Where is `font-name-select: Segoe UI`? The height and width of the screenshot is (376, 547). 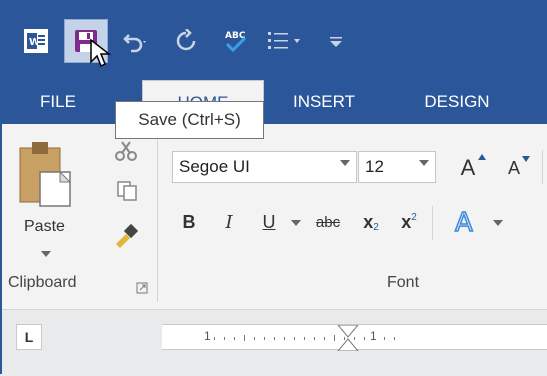
font-name-select: Segoe UI is located at coordinates (264, 167).